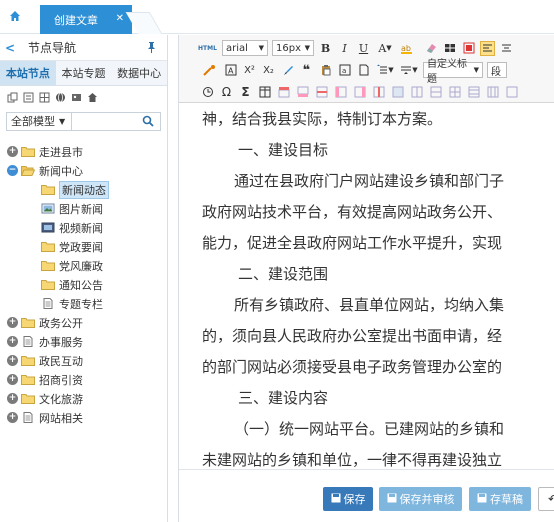  I want to click on sigma-glyph: Σ, so click(245, 92).